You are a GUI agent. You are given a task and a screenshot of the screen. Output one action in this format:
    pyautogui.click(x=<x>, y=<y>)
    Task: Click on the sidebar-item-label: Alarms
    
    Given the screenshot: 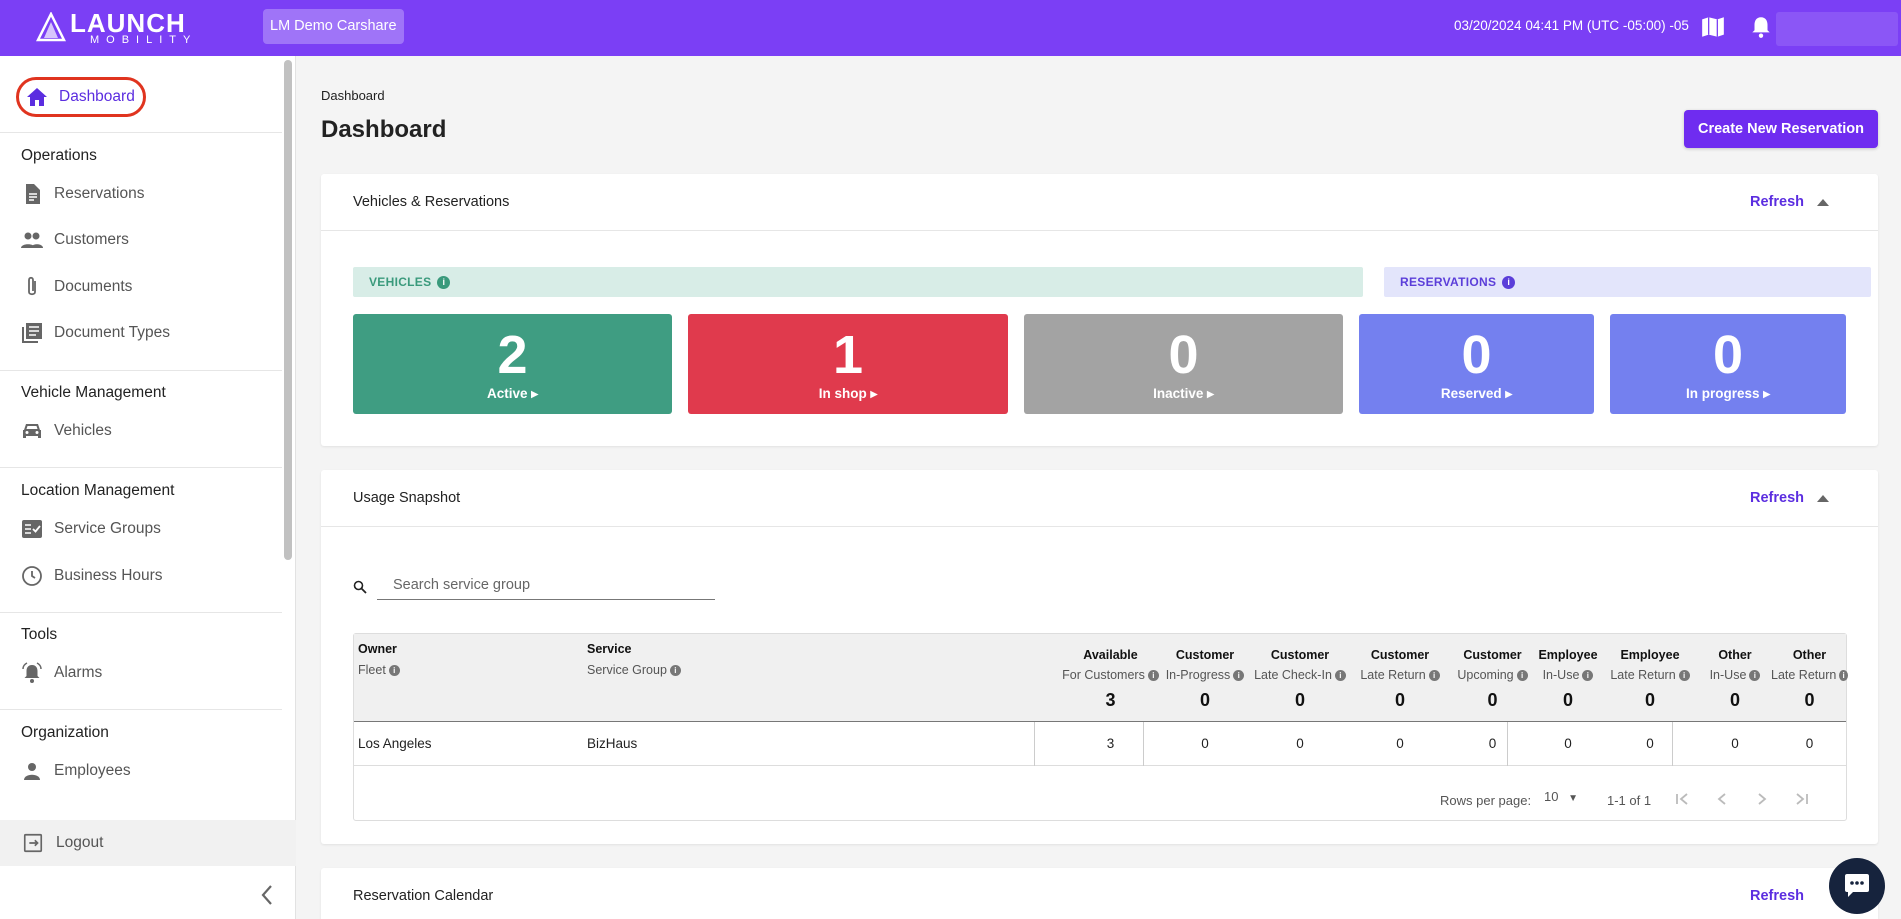 What is the action you would take?
    pyautogui.click(x=78, y=672)
    